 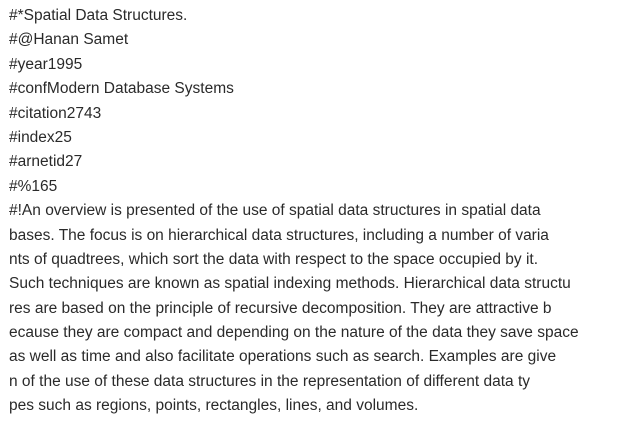 What do you see at coordinates (33, 186) in the screenshot?
I see `reference-line: #%165` at bounding box center [33, 186].